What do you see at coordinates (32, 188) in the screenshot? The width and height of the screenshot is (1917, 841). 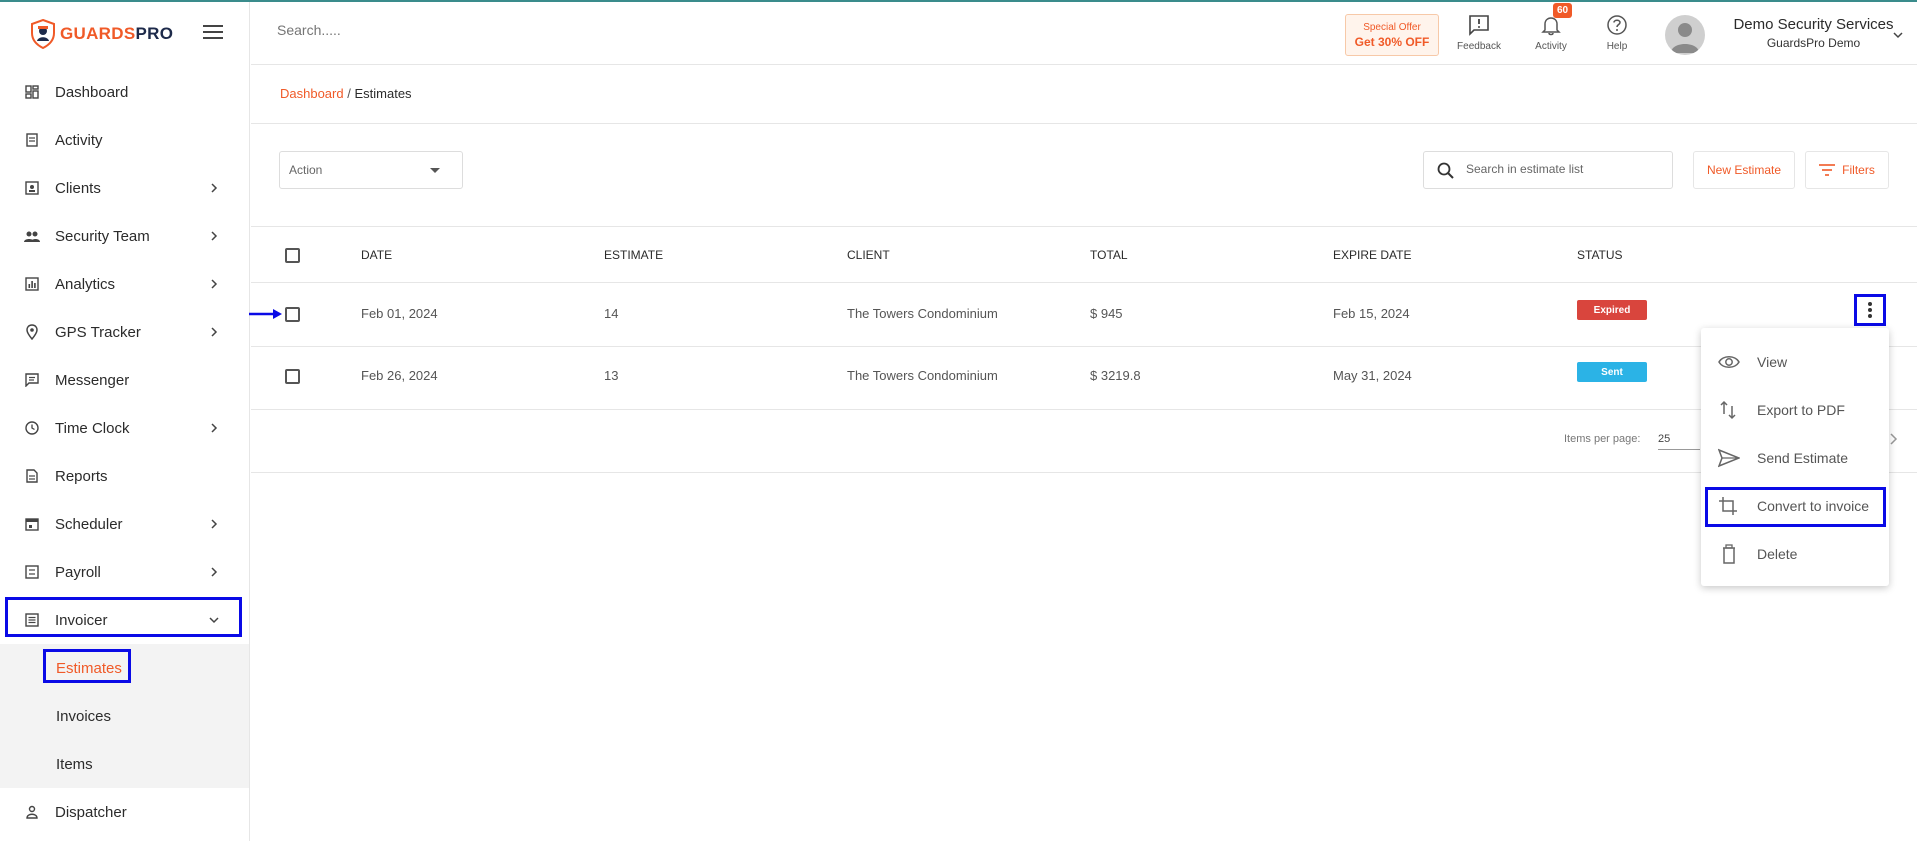 I see `clients-icon` at bounding box center [32, 188].